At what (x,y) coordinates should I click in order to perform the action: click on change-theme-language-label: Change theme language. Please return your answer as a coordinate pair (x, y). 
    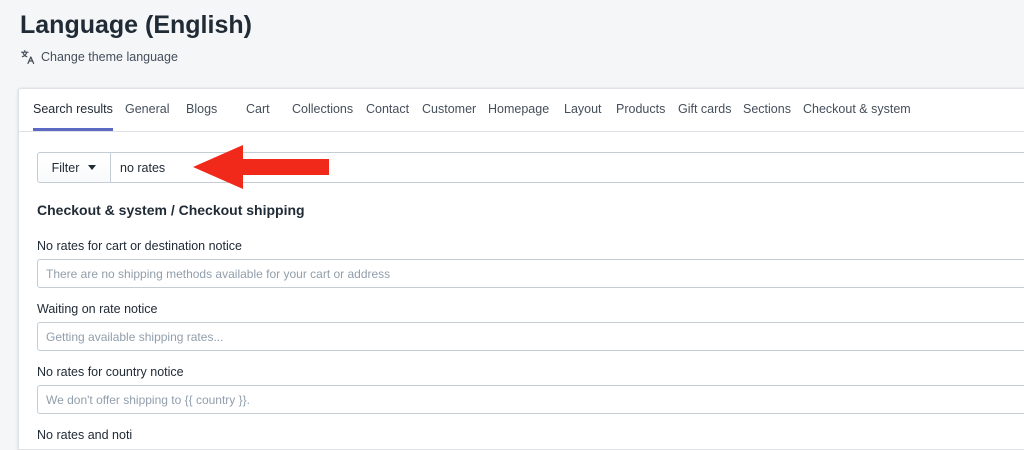
    Looking at the image, I should click on (109, 57).